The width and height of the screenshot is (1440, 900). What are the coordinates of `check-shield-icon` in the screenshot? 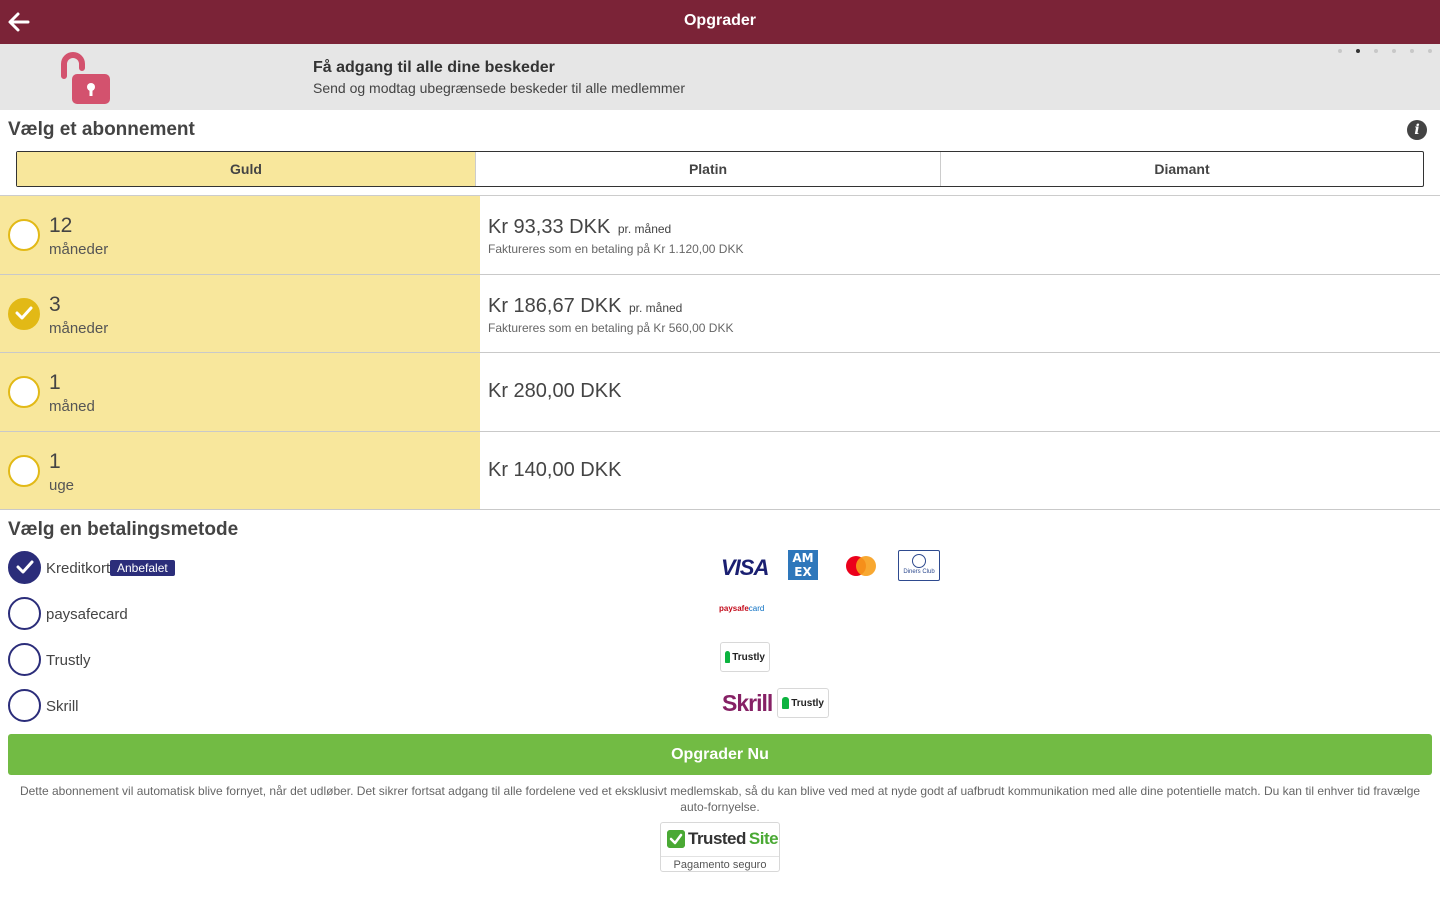 It's located at (676, 839).